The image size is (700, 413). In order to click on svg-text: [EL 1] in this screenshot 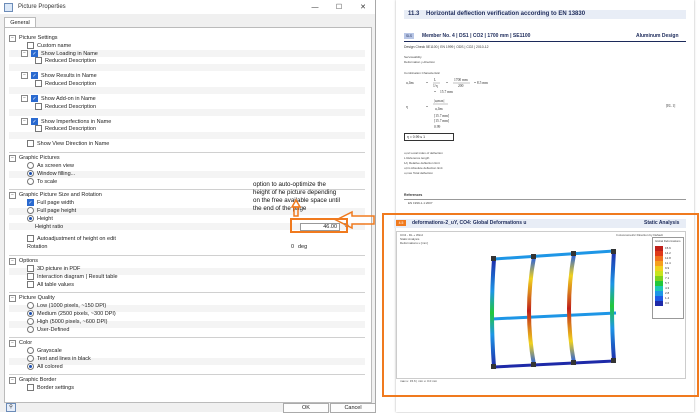, I will do `click(670, 106)`.